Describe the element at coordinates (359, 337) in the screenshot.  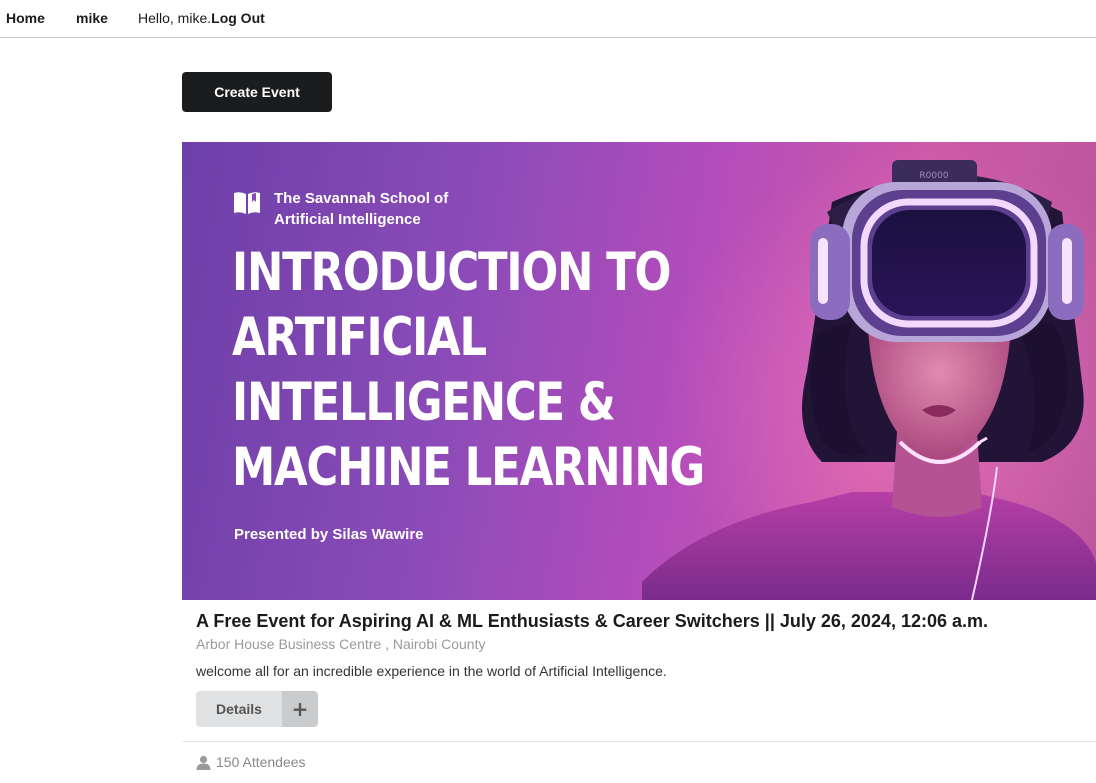
I see `headline-line-2: ARTIFICIAL` at that location.